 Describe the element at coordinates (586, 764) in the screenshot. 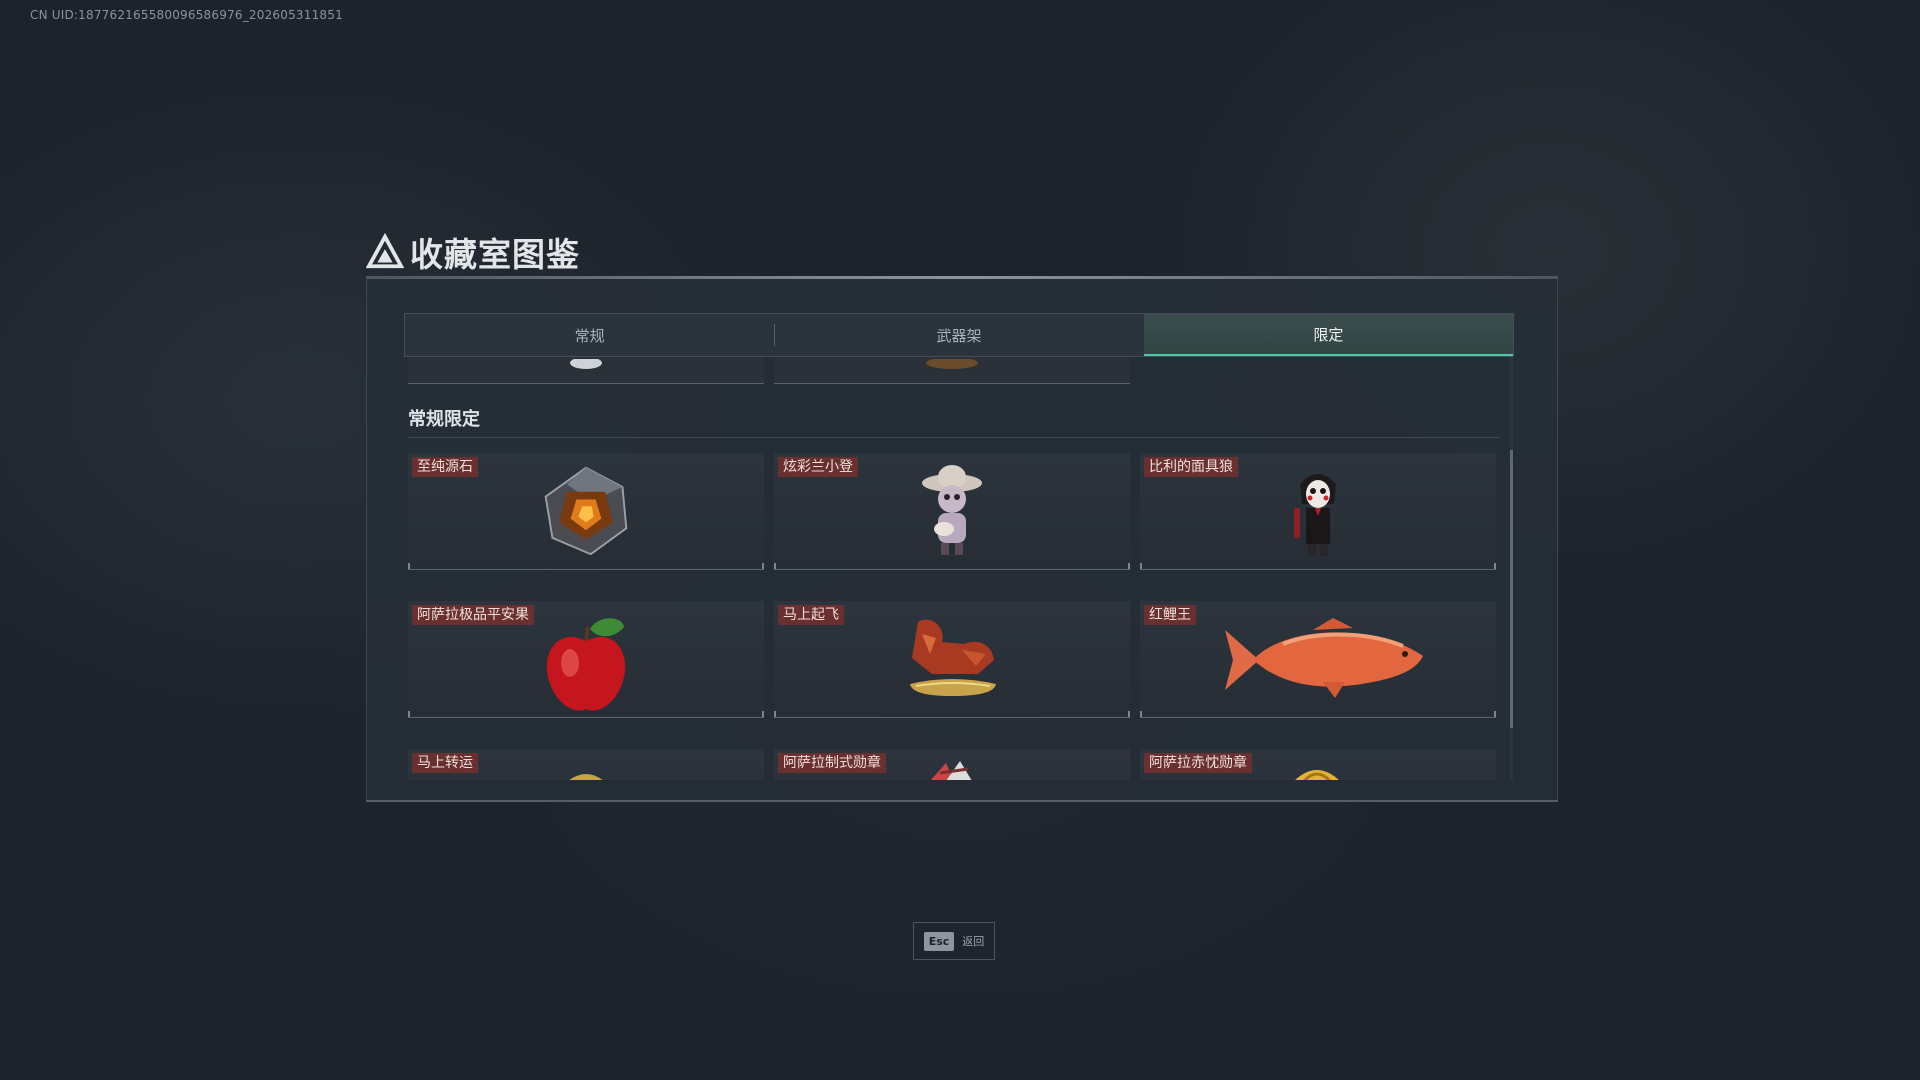

I see `collection-card: 马上转运` at that location.